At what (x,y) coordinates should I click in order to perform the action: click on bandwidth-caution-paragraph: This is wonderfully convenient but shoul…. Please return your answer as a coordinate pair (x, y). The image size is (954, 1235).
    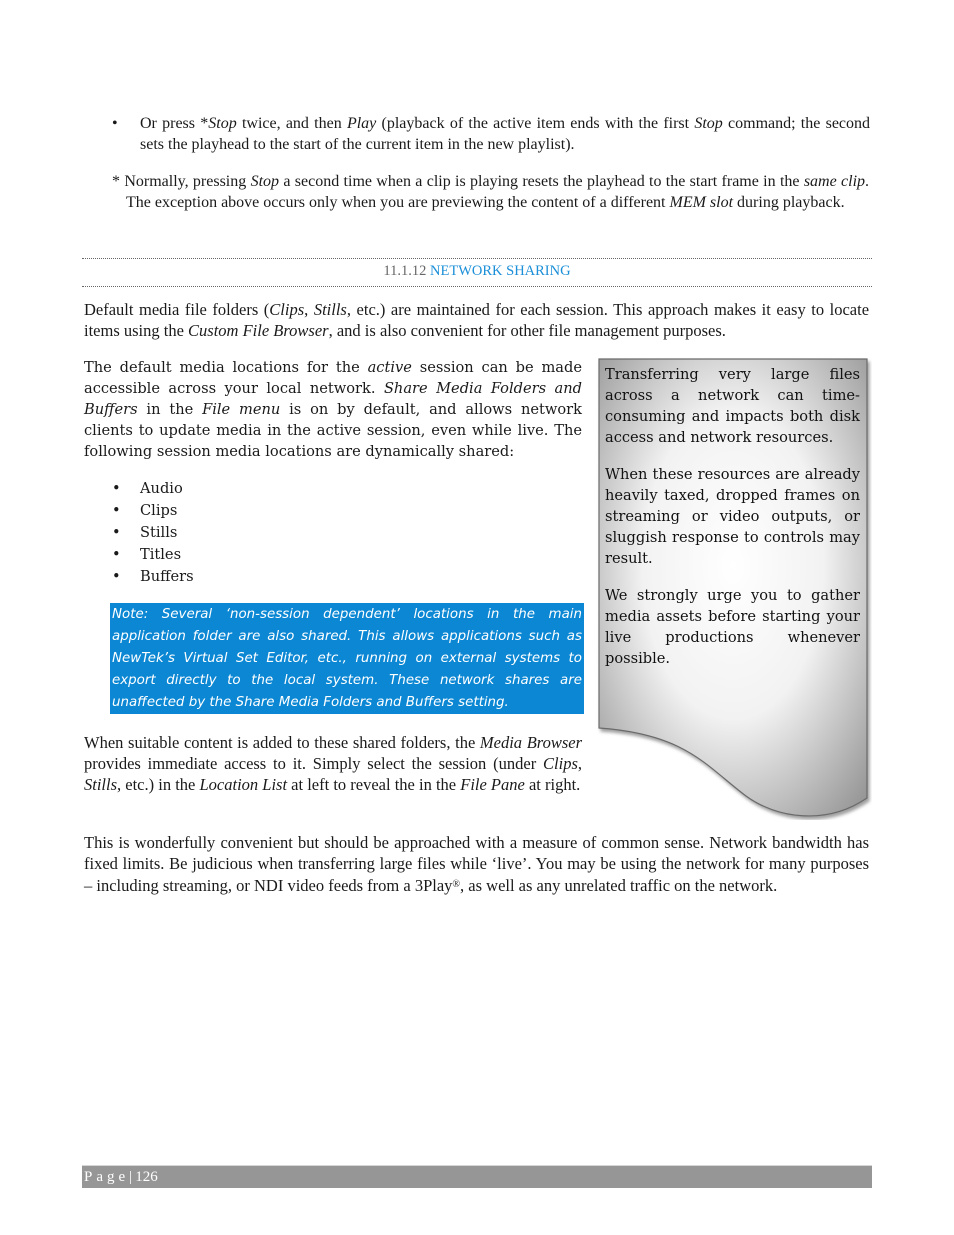
    Looking at the image, I should click on (476, 864).